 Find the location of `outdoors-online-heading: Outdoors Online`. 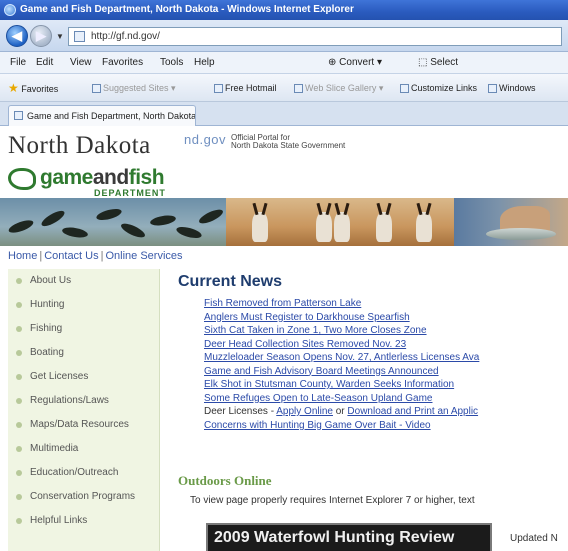

outdoors-online-heading: Outdoors Online is located at coordinates (225, 480).